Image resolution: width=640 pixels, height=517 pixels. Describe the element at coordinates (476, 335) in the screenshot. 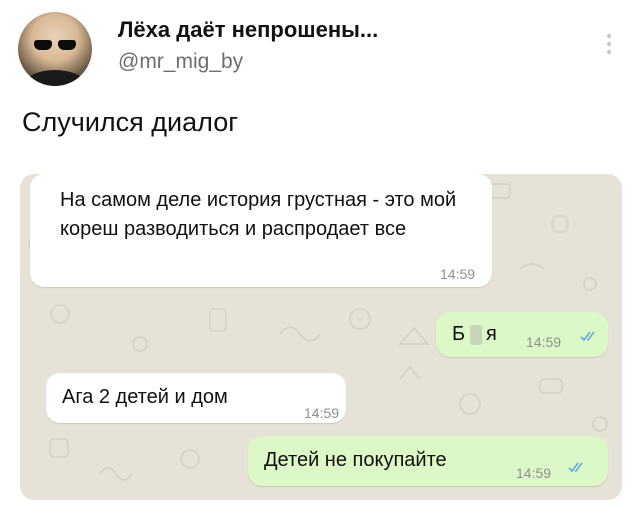

I see `censored-blur` at that location.